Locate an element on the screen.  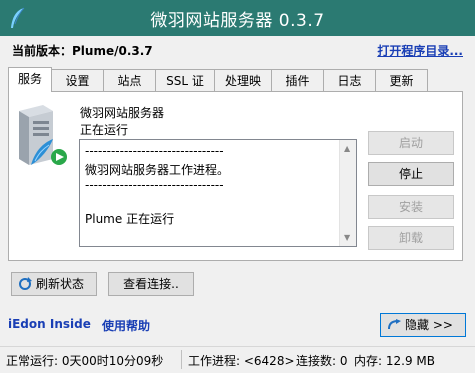
uptime-status: 正常运行: 0天00时10分09秒 is located at coordinates (85, 361).